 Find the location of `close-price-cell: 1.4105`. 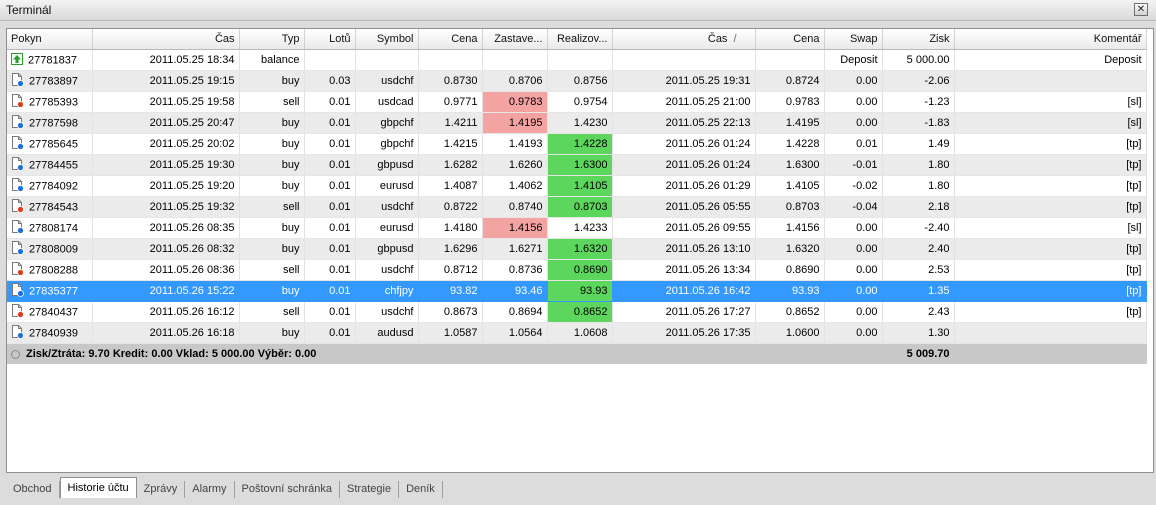

close-price-cell: 1.4105 is located at coordinates (790, 186).